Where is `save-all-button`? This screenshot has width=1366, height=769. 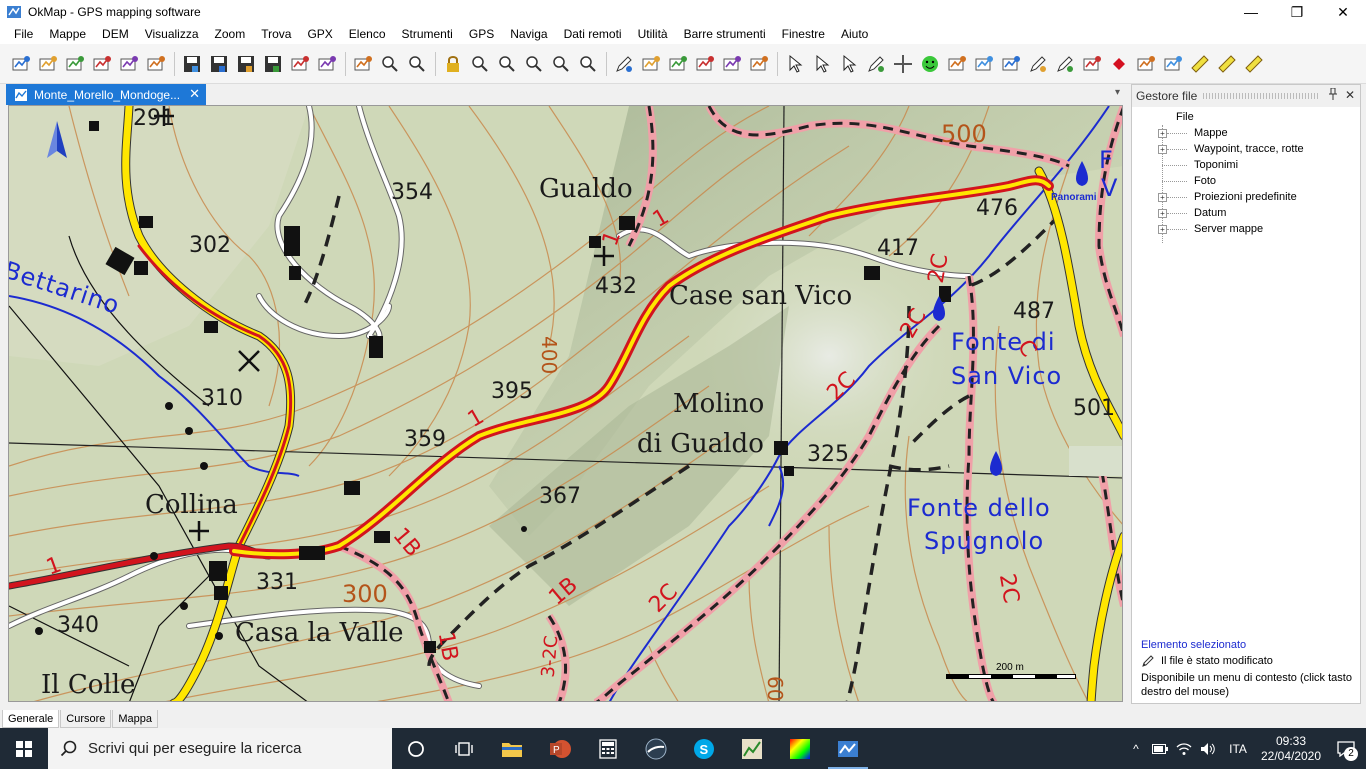 save-all-button is located at coordinates (273, 64).